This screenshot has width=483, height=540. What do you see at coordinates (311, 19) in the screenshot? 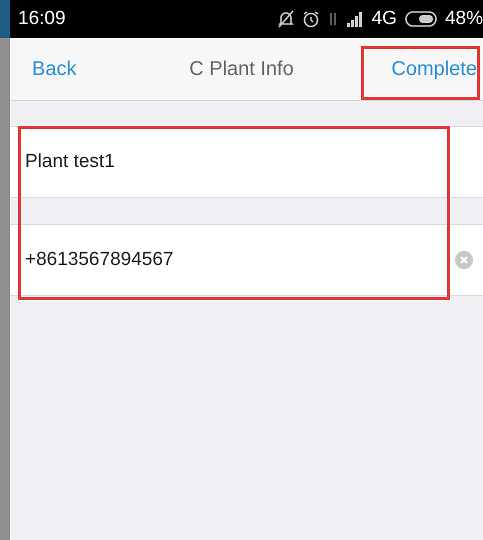
I see `alarm-icon` at bounding box center [311, 19].